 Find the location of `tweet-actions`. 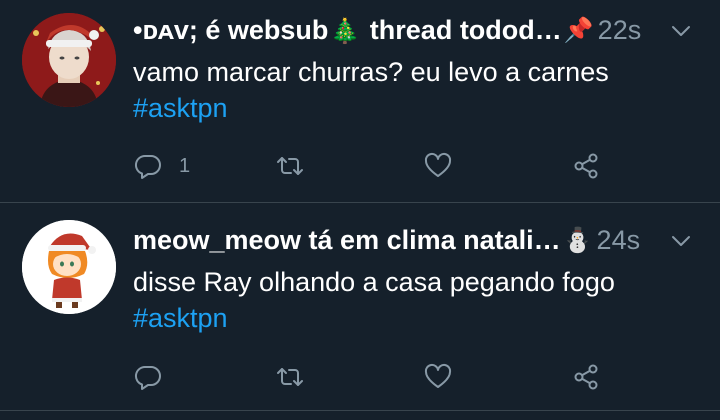

tweet-actions is located at coordinates (426, 377).